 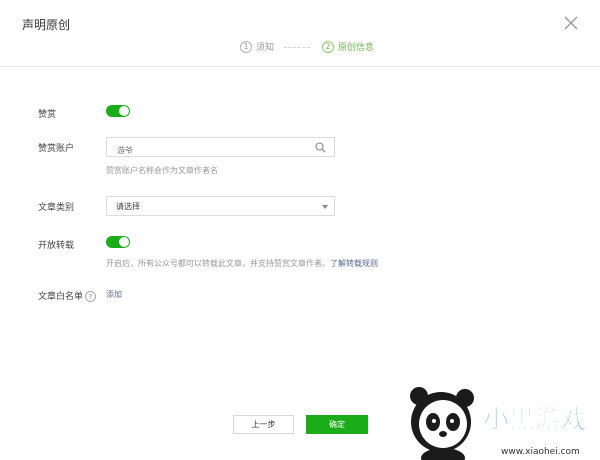 What do you see at coordinates (354, 263) in the screenshot?
I see `repost-rules-link: 了解转载规则` at bounding box center [354, 263].